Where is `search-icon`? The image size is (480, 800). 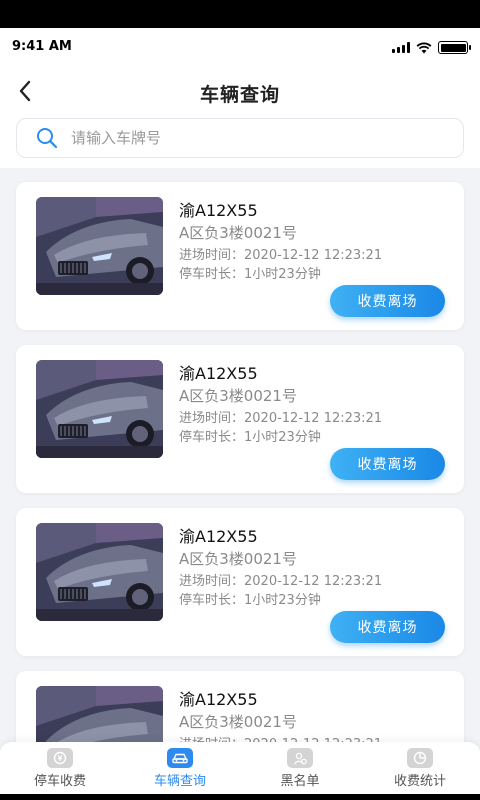
search-icon is located at coordinates (47, 138).